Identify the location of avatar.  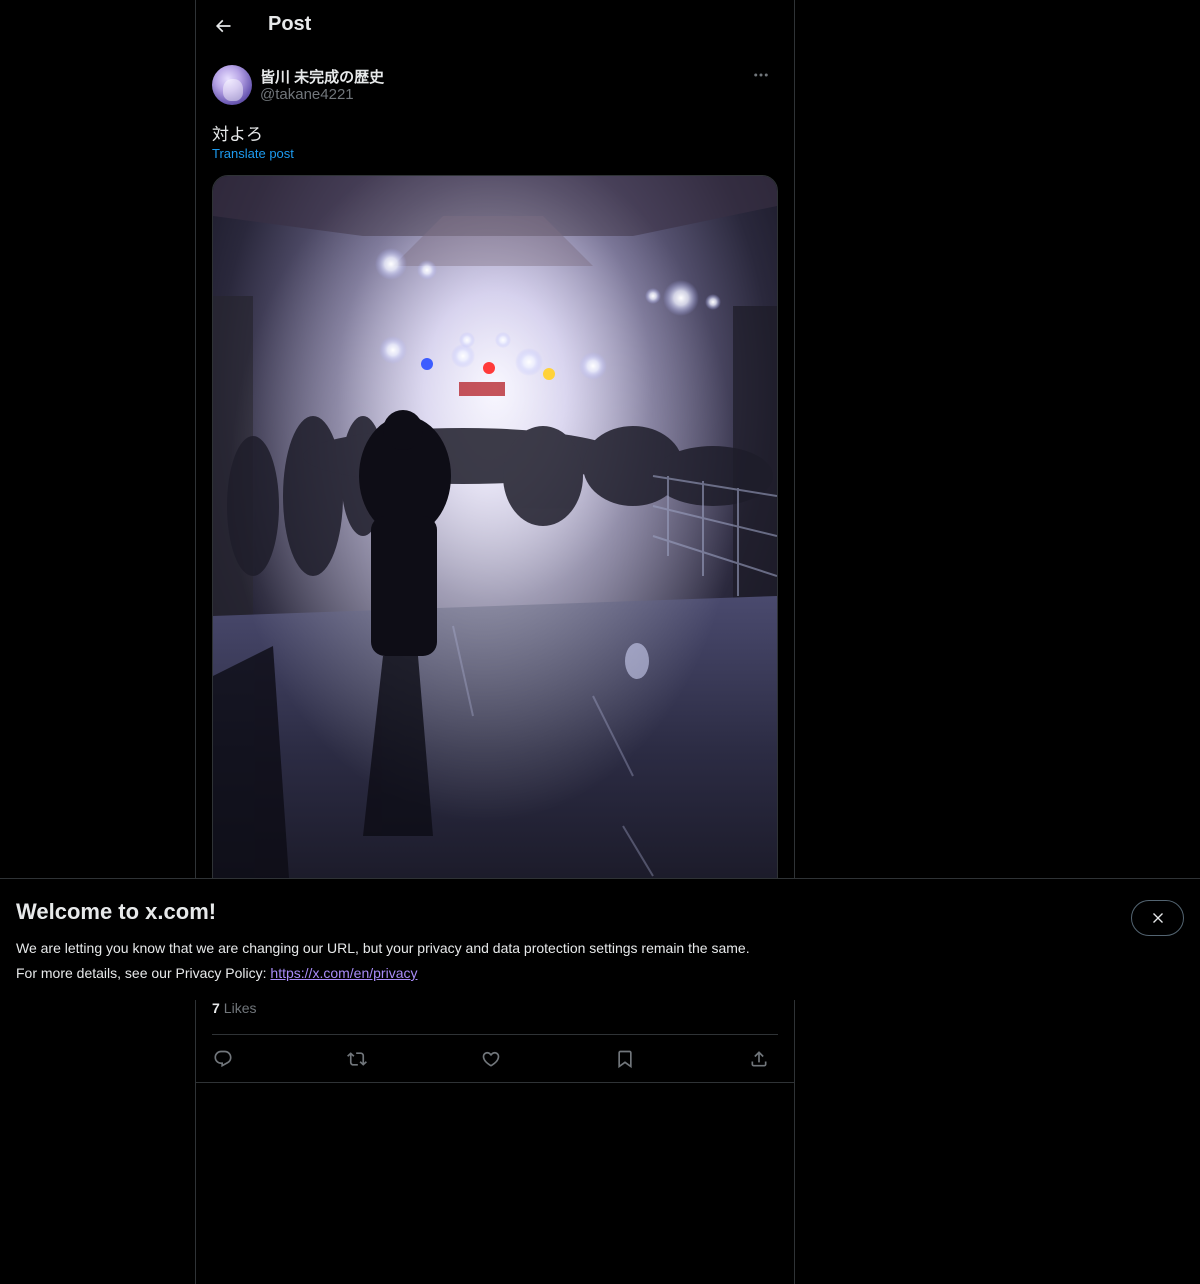
(232, 85).